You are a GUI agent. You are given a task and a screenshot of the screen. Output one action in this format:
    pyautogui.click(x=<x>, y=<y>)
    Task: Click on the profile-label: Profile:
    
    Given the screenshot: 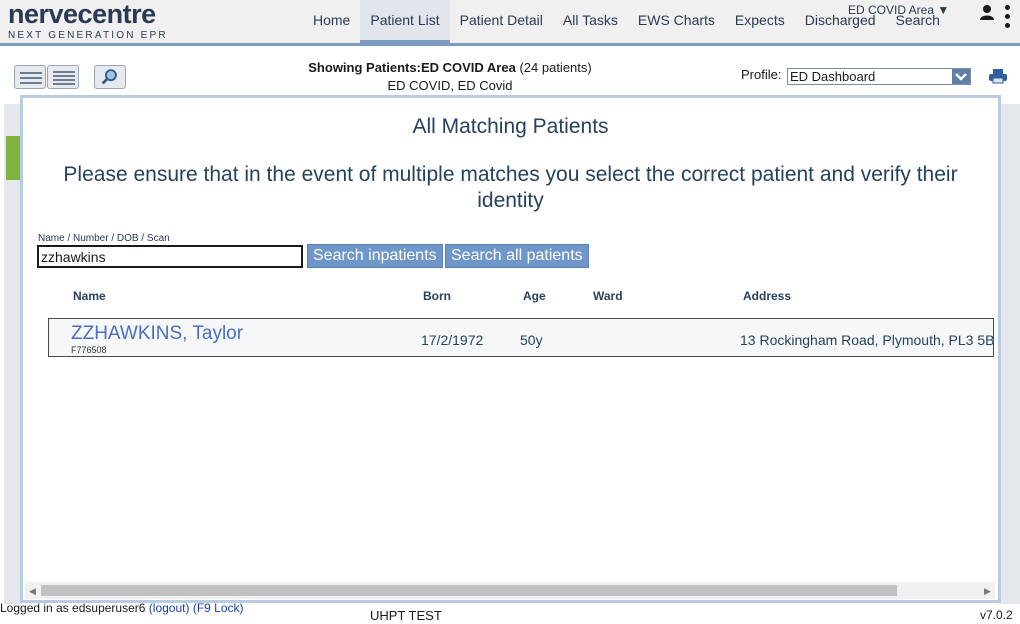 What is the action you would take?
    pyautogui.click(x=761, y=74)
    